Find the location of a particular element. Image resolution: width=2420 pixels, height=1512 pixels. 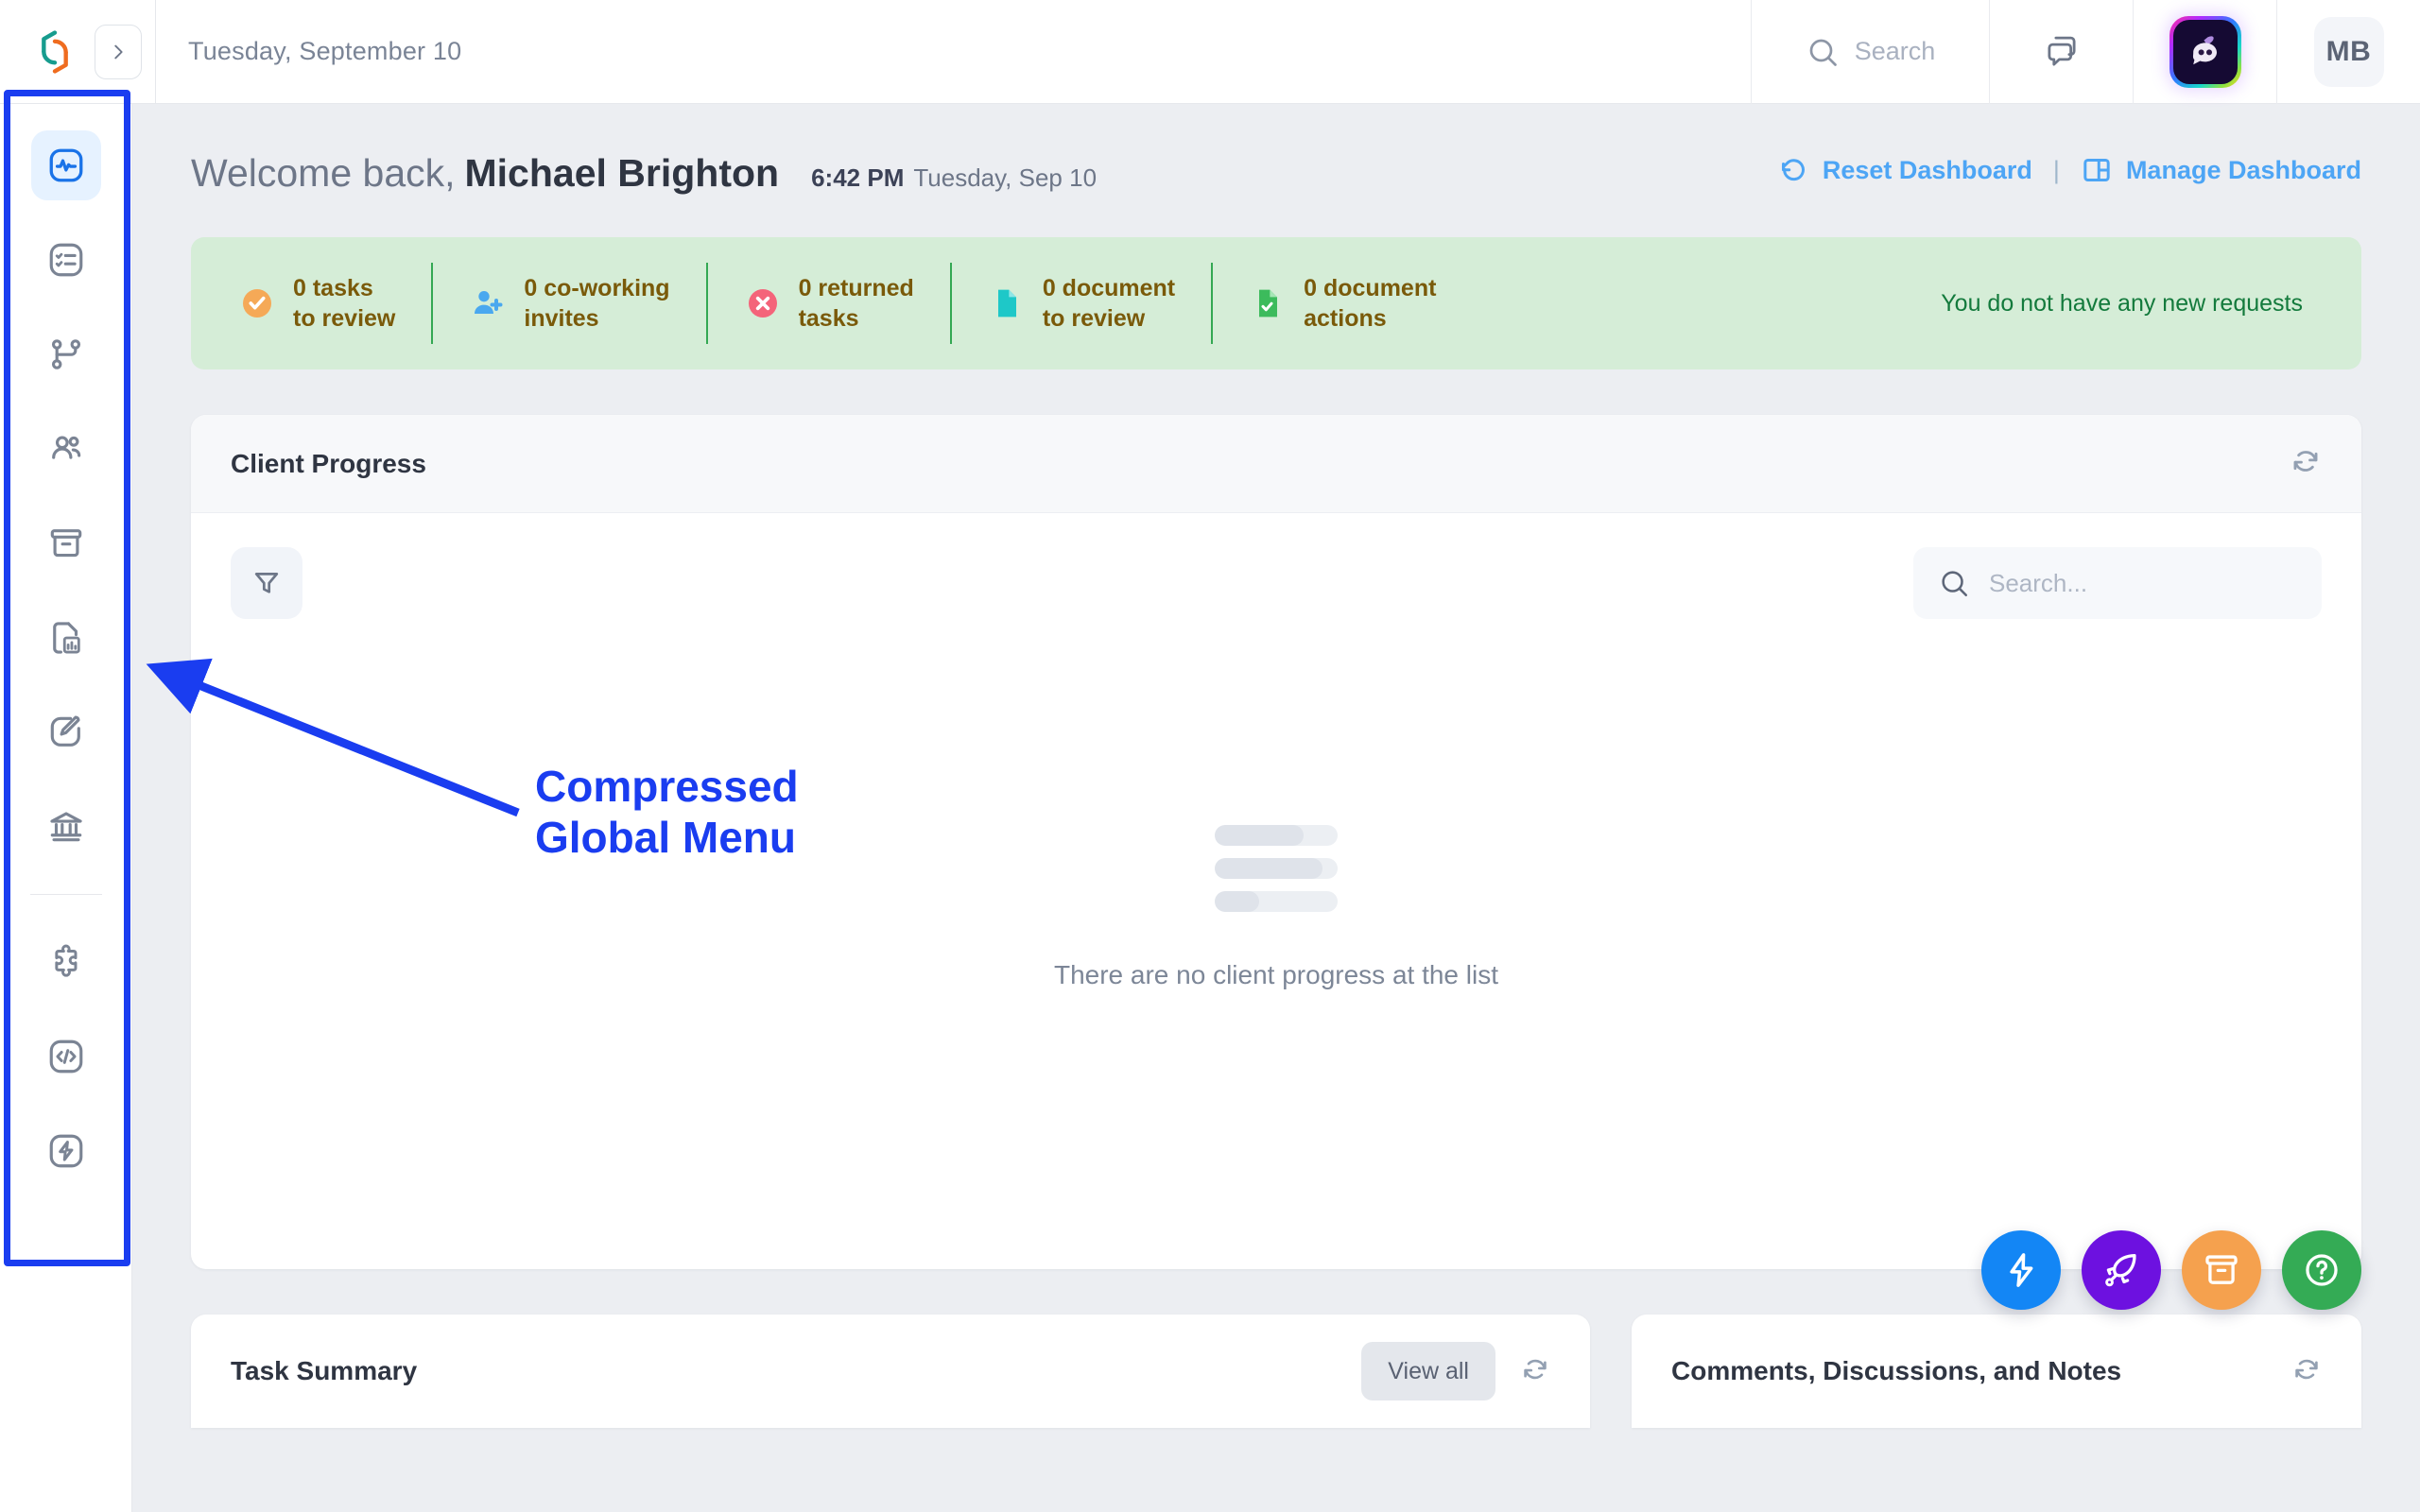

filter-funnel-icon is located at coordinates (266, 583).